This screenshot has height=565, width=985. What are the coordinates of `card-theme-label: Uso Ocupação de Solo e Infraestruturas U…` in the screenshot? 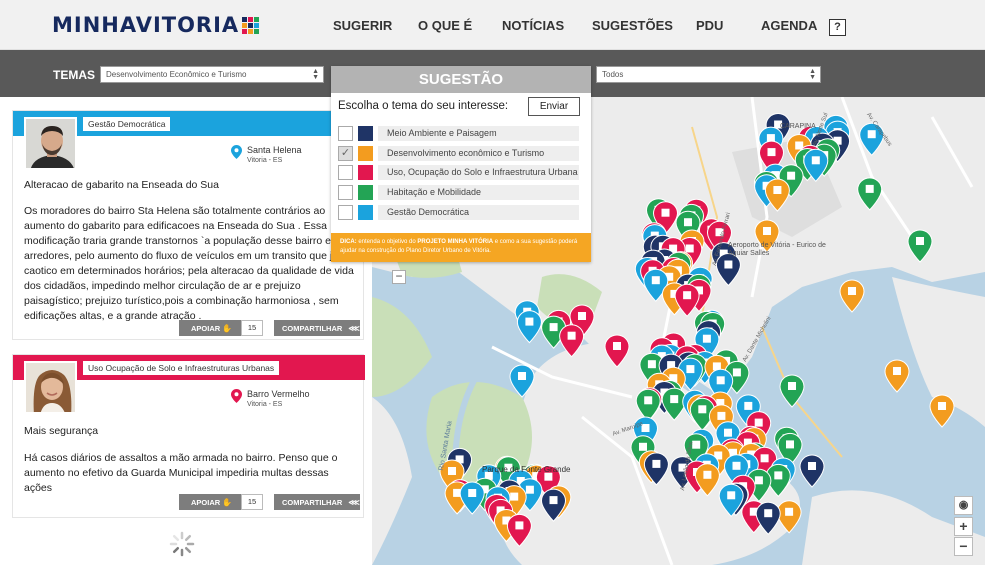 It's located at (181, 368).